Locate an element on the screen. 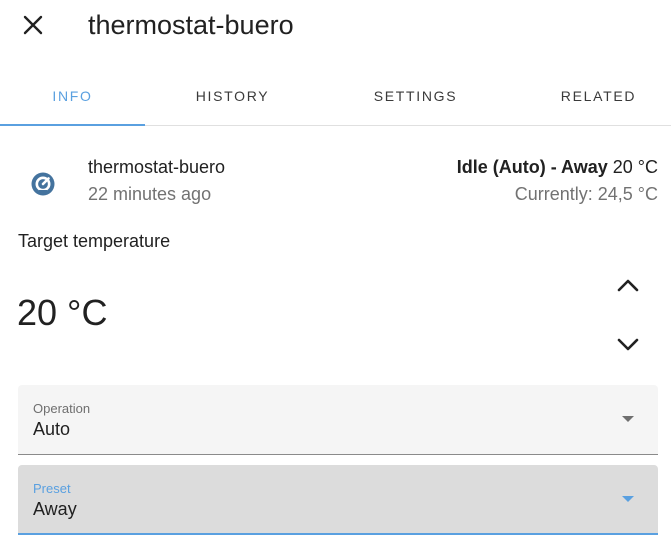 This screenshot has height=550, width=671. decrease-temperature-button is located at coordinates (628, 345).